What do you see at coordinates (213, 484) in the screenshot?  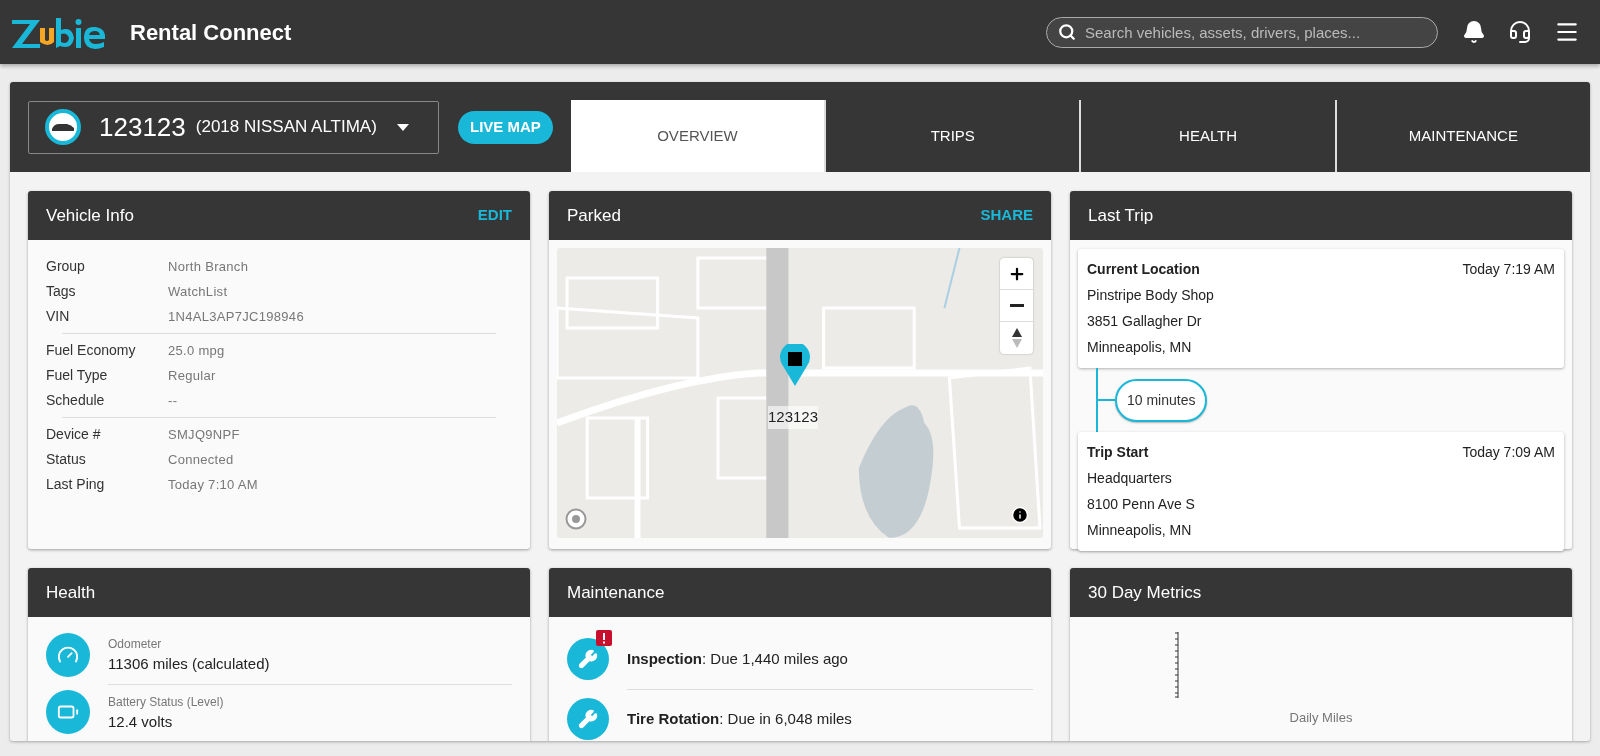 I see `info-value: Today 7:10 AM` at bounding box center [213, 484].